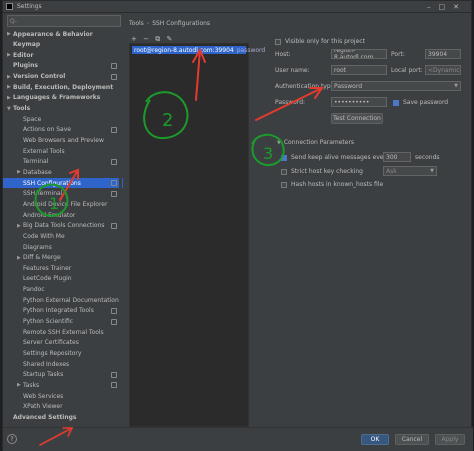 The height and width of the screenshot is (451, 474). I want to click on sidebar-item-database: ▶ Database, so click(63, 172).